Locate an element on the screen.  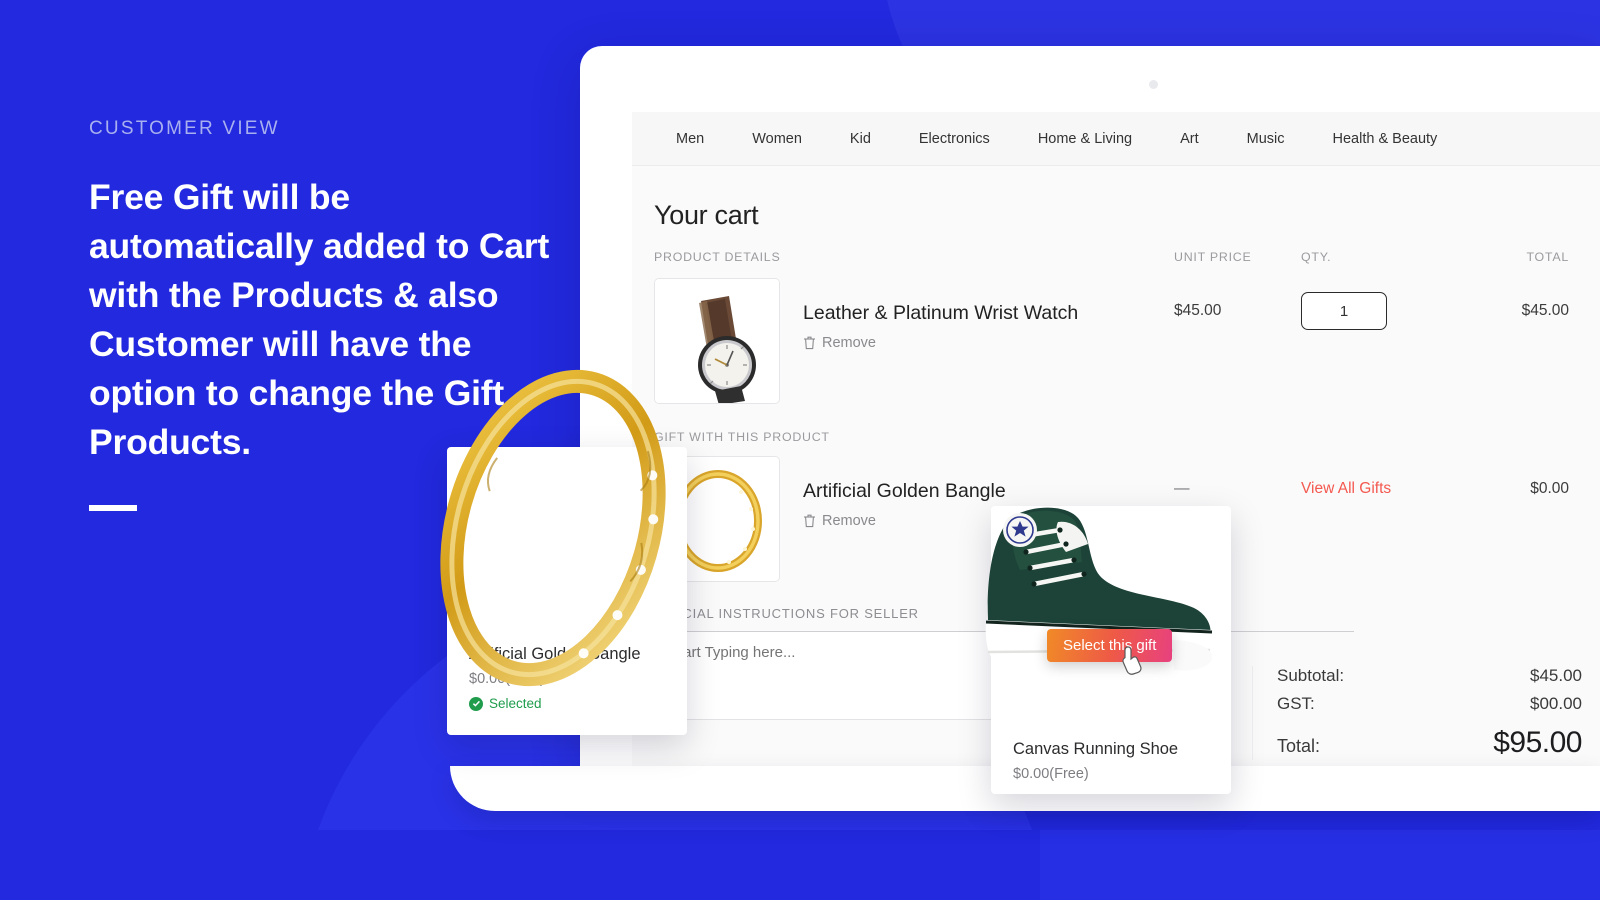
title-divider is located at coordinates (113, 508).